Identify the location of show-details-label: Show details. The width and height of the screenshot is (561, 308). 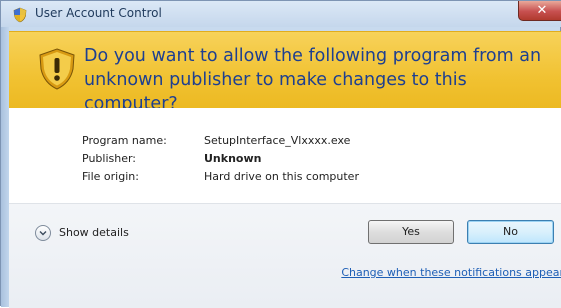
(94, 232).